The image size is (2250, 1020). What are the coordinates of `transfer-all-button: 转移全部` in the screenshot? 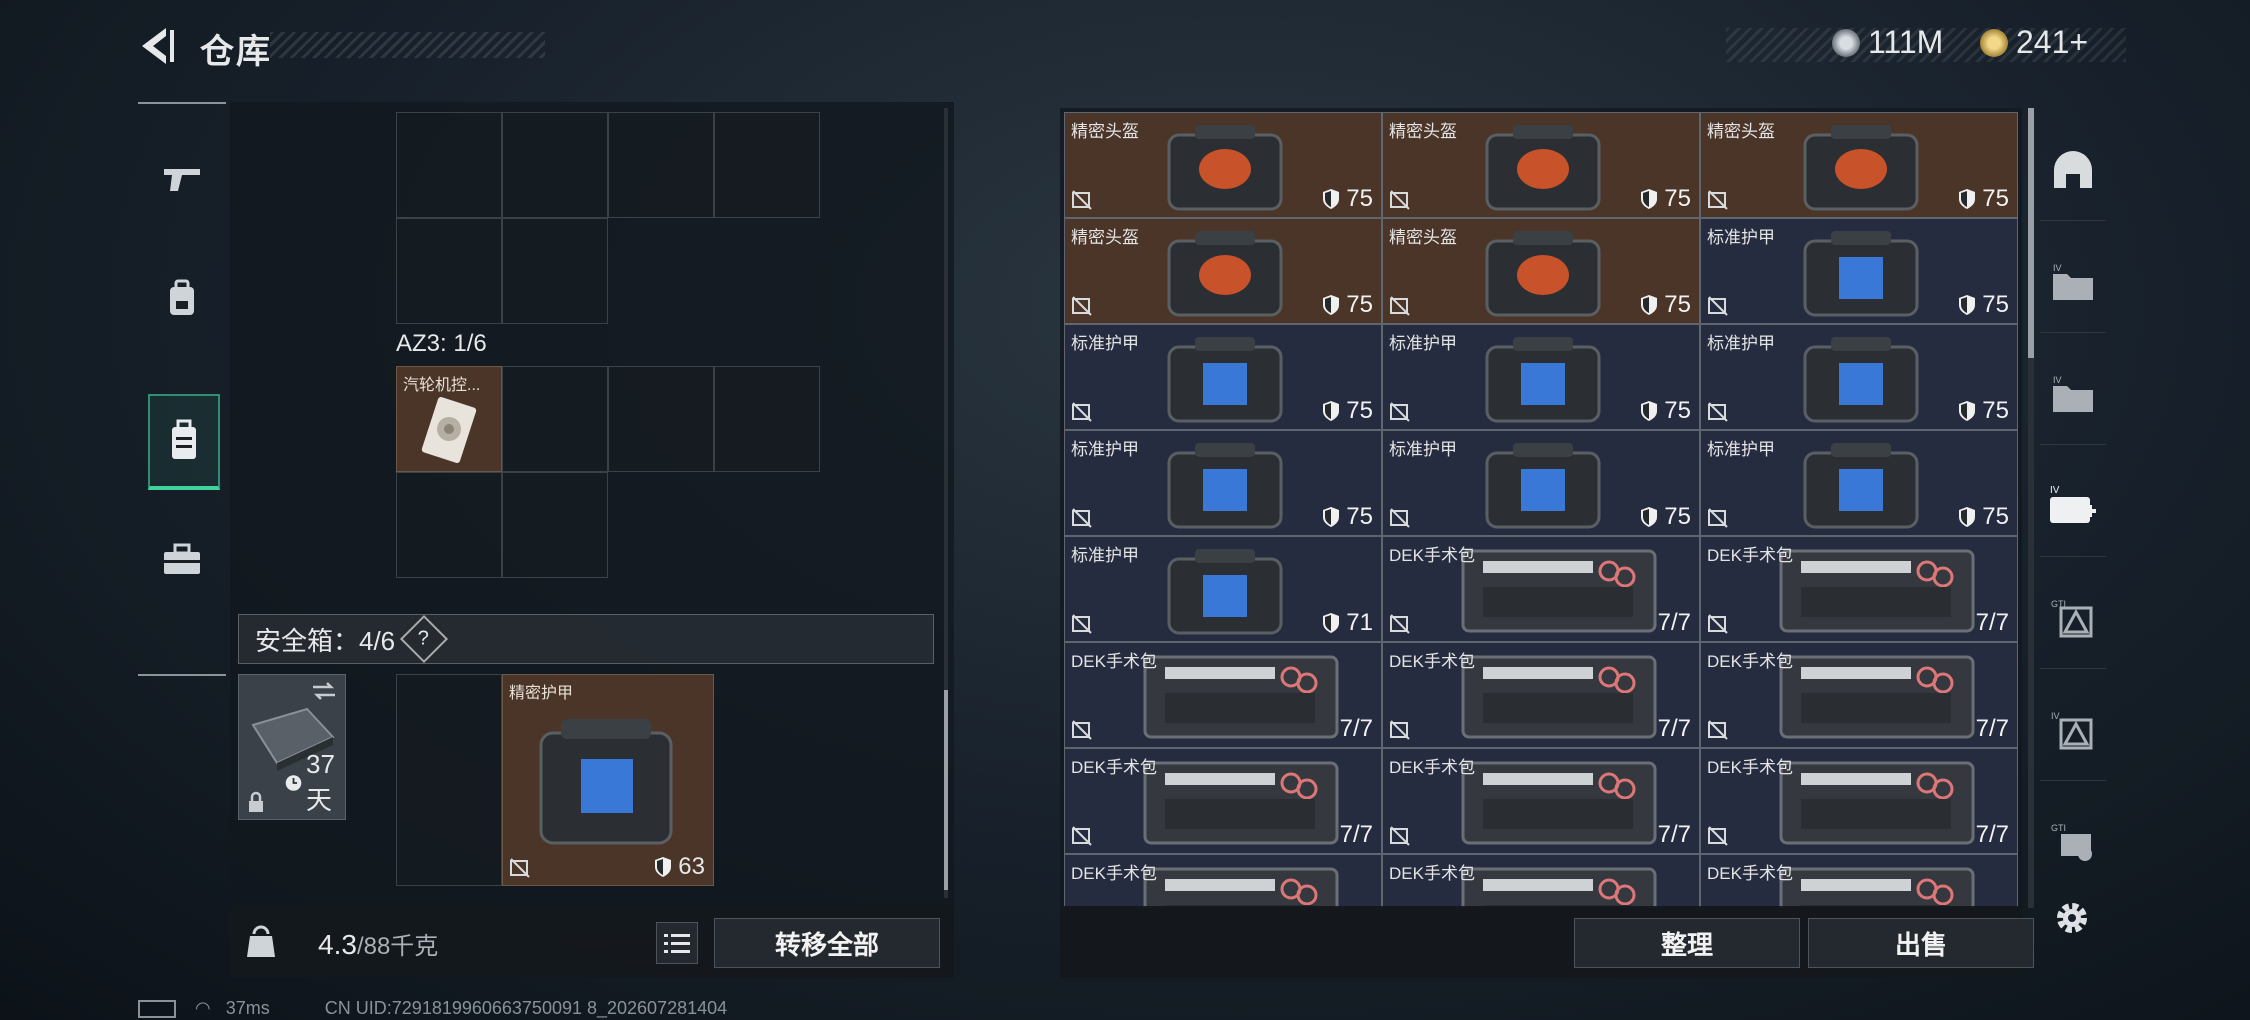 It's located at (827, 943).